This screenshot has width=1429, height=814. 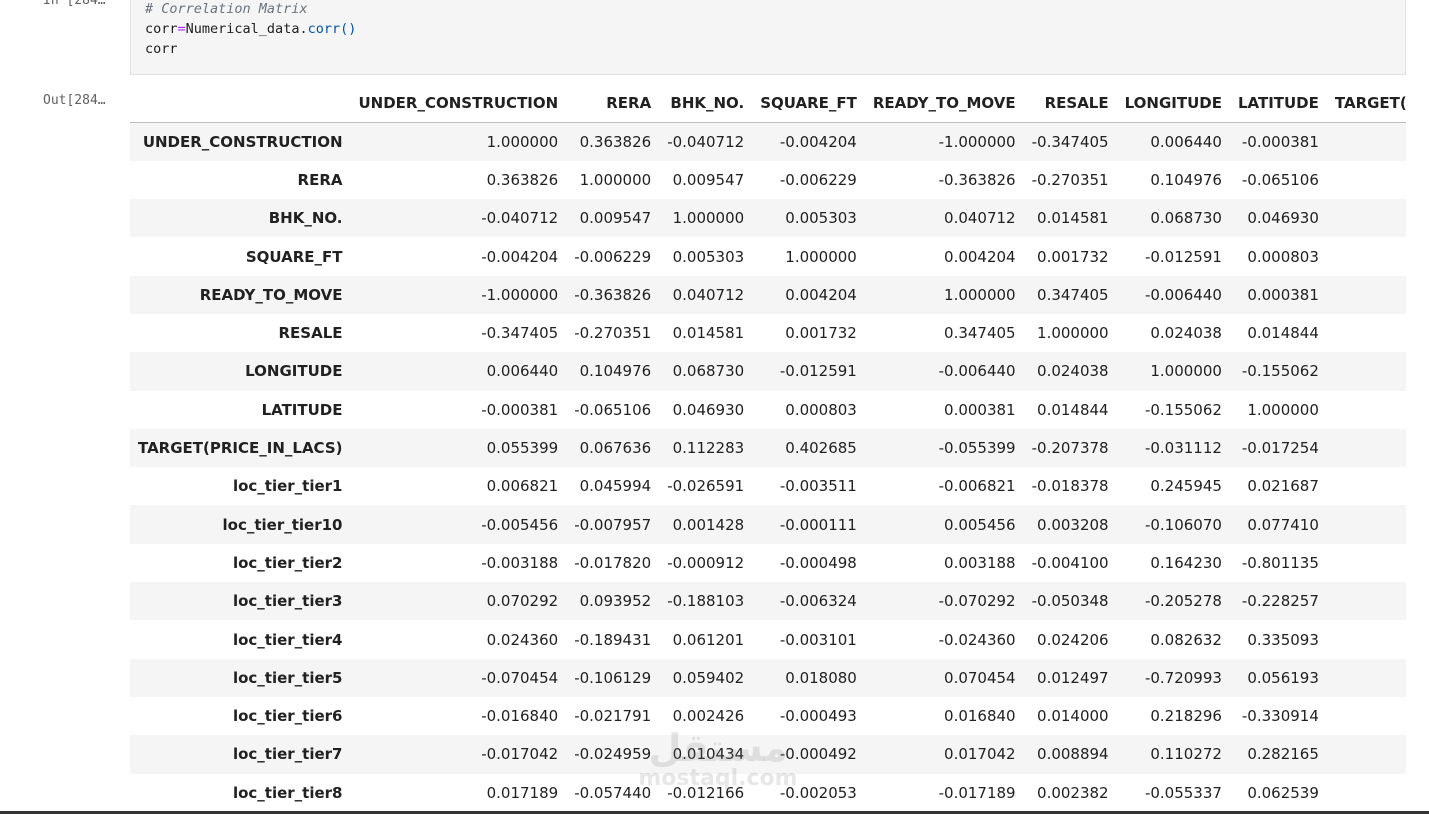 I want to click on table-cell: 0.002426, so click(x=708, y=716).